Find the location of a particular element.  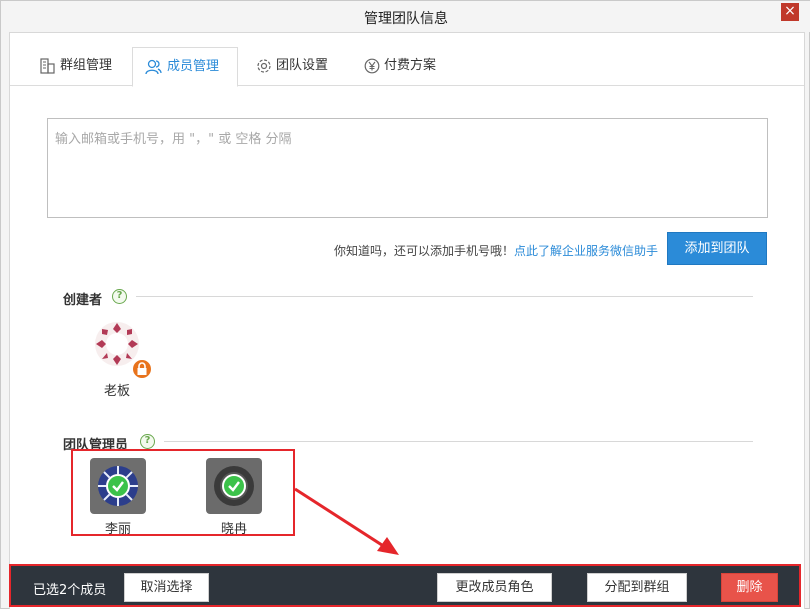

delete-button: 删除 is located at coordinates (749, 587).